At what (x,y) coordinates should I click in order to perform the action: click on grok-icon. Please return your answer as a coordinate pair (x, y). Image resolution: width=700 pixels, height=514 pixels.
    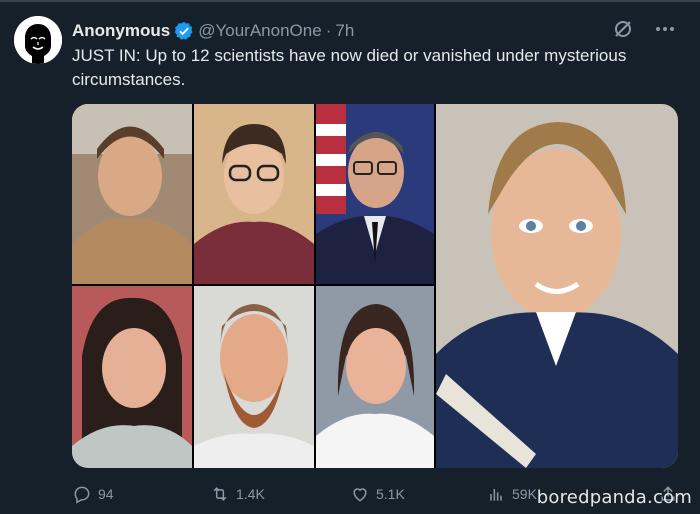
    Looking at the image, I should click on (623, 29).